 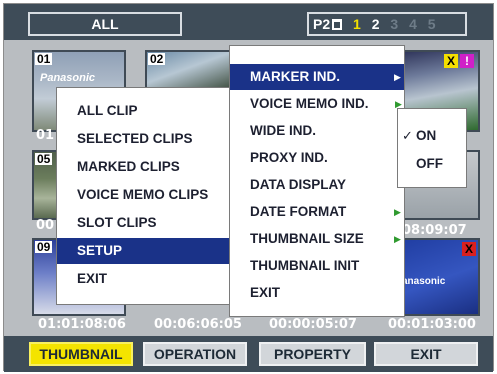 What do you see at coordinates (432, 164) in the screenshot?
I see `menu-item-off: OFF` at bounding box center [432, 164].